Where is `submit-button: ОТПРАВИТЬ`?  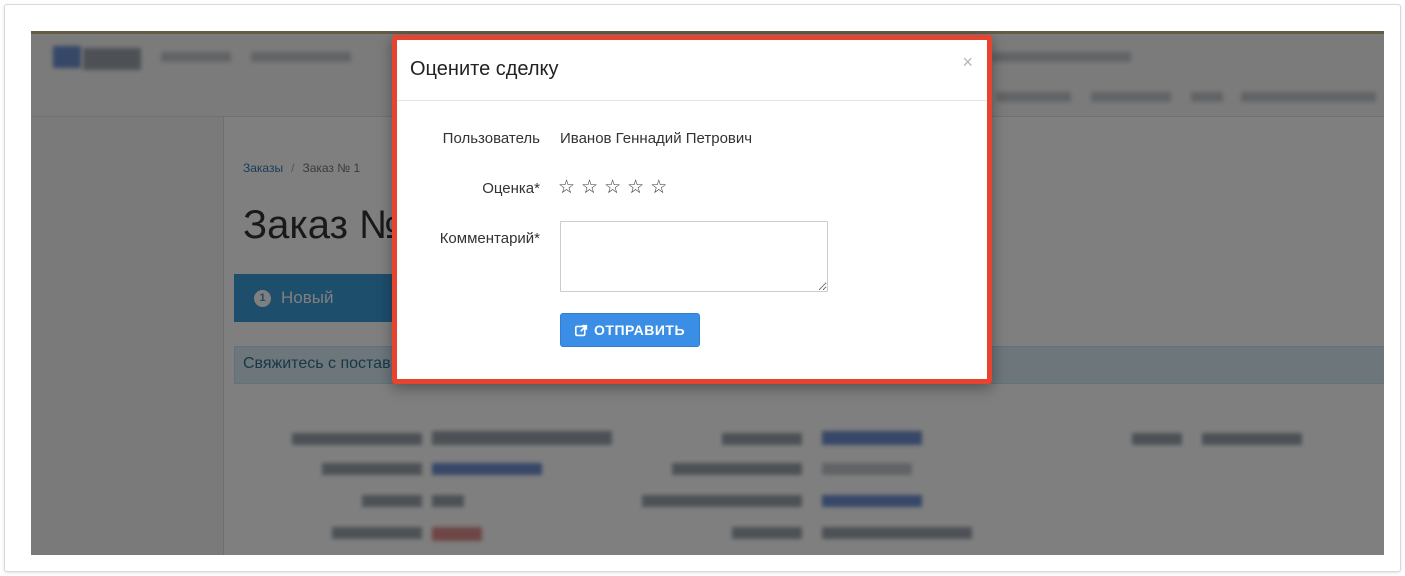
submit-button: ОТПРАВИТЬ is located at coordinates (630, 330).